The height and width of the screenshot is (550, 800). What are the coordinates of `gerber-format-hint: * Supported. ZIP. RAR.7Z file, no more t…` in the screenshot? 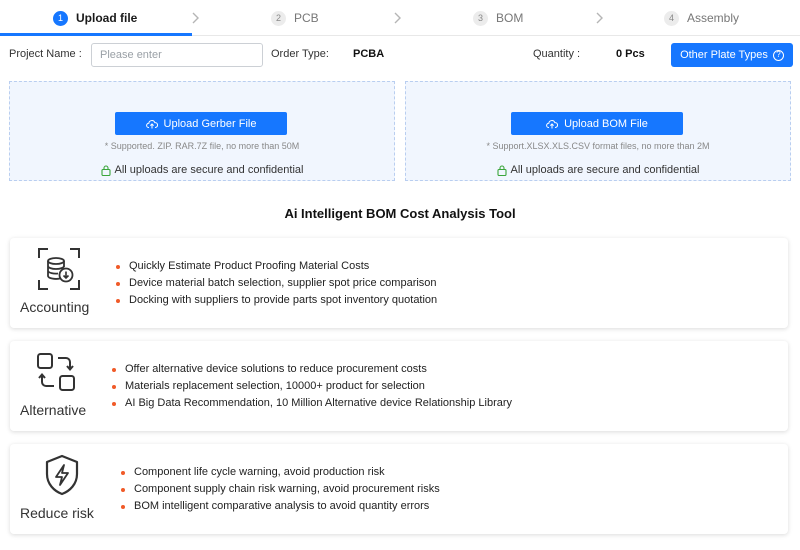 It's located at (202, 146).